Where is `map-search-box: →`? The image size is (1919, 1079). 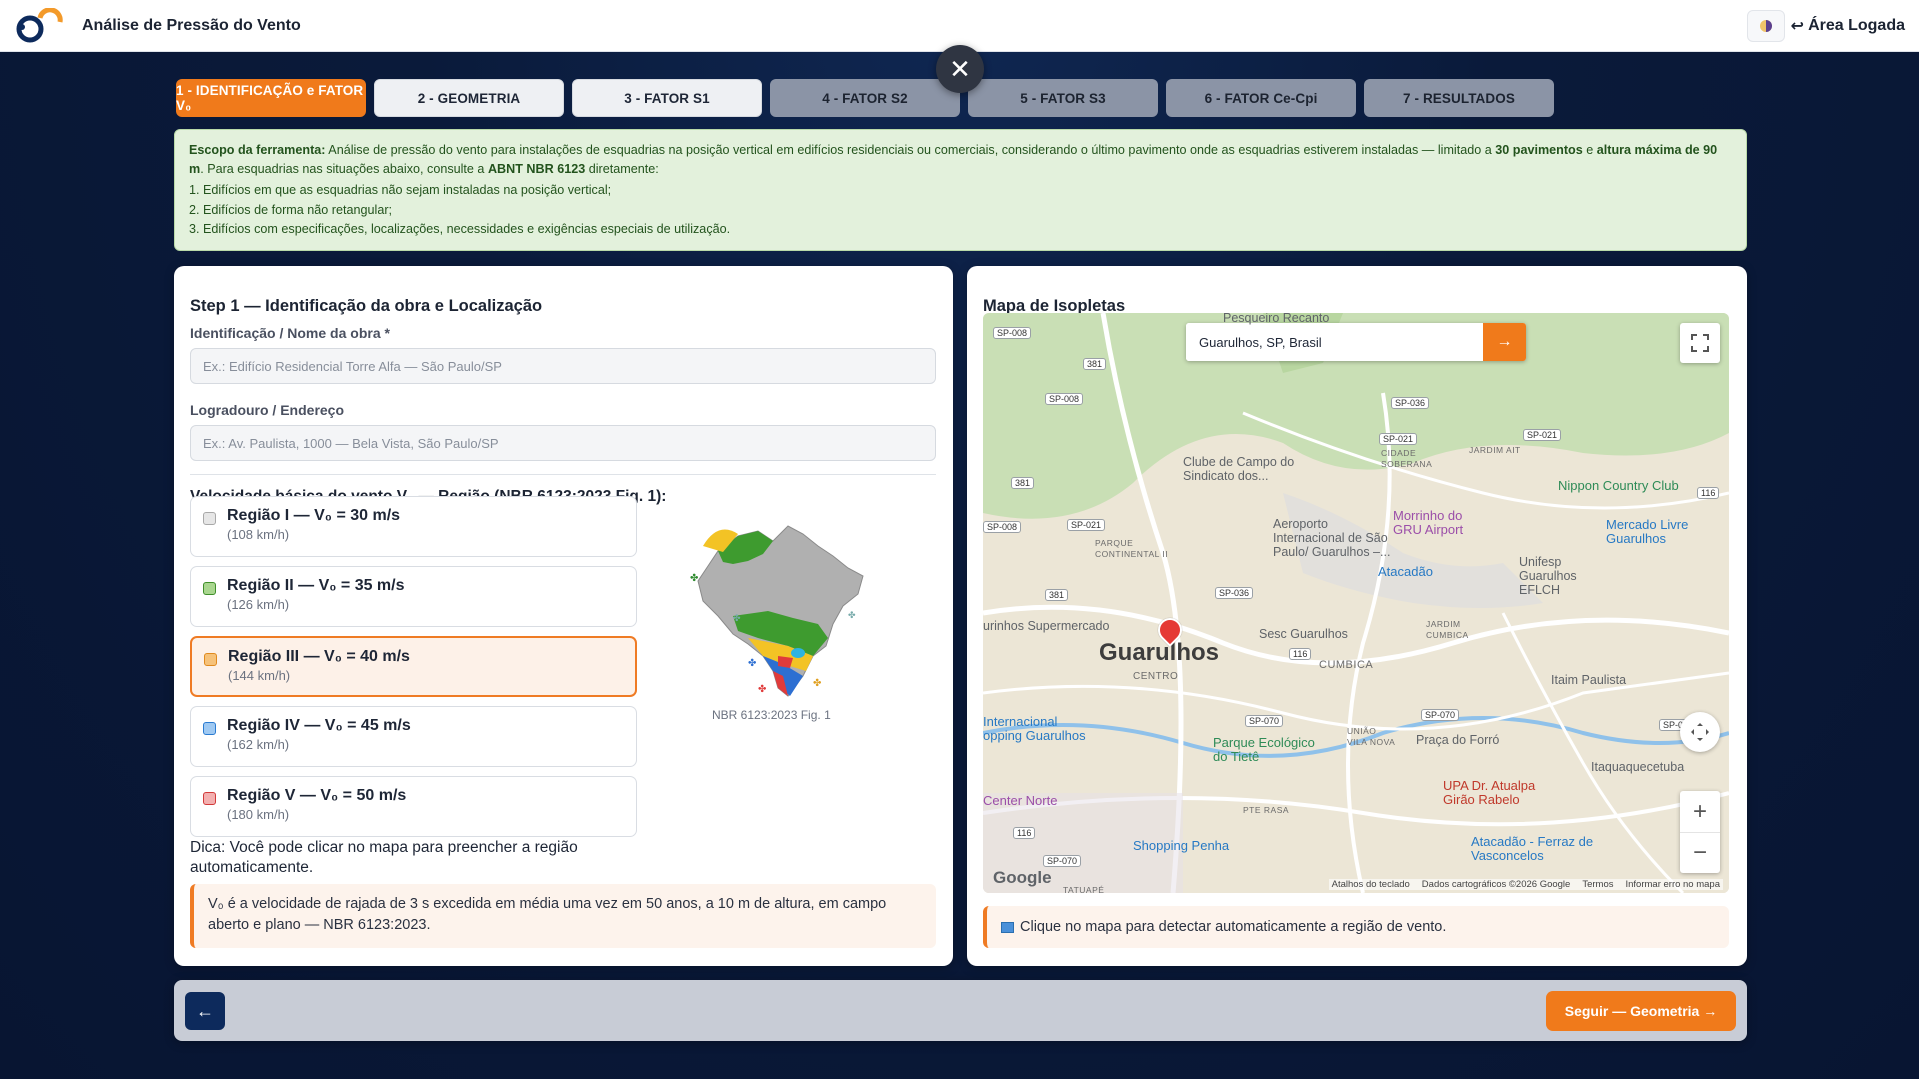
map-search-box: → is located at coordinates (1356, 342).